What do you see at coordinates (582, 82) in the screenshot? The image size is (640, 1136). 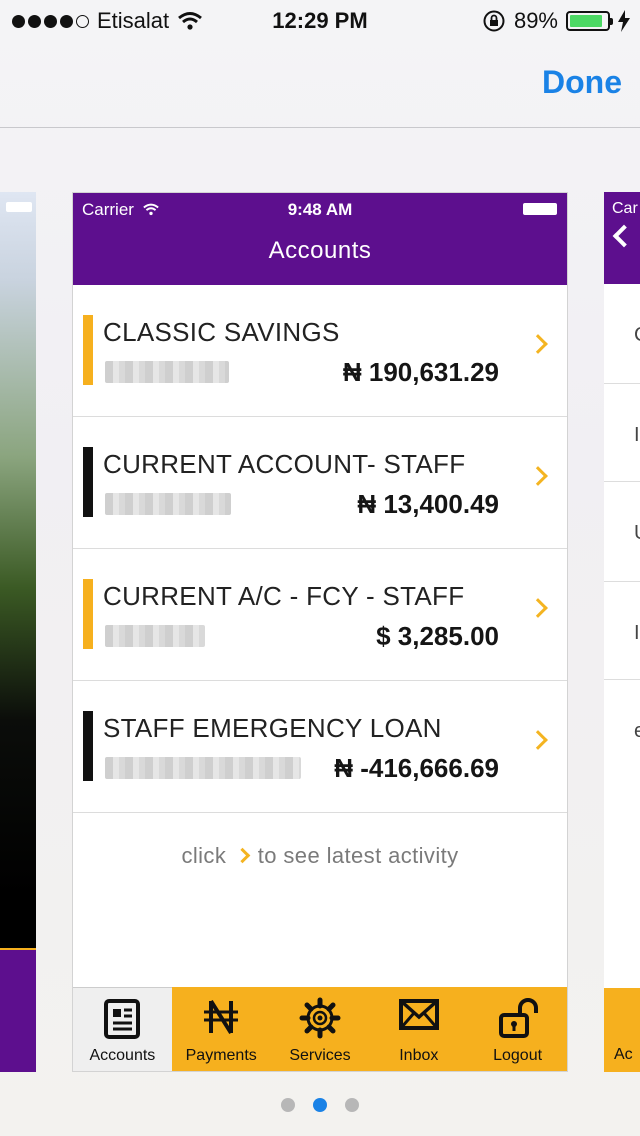 I see `done-button: Done` at bounding box center [582, 82].